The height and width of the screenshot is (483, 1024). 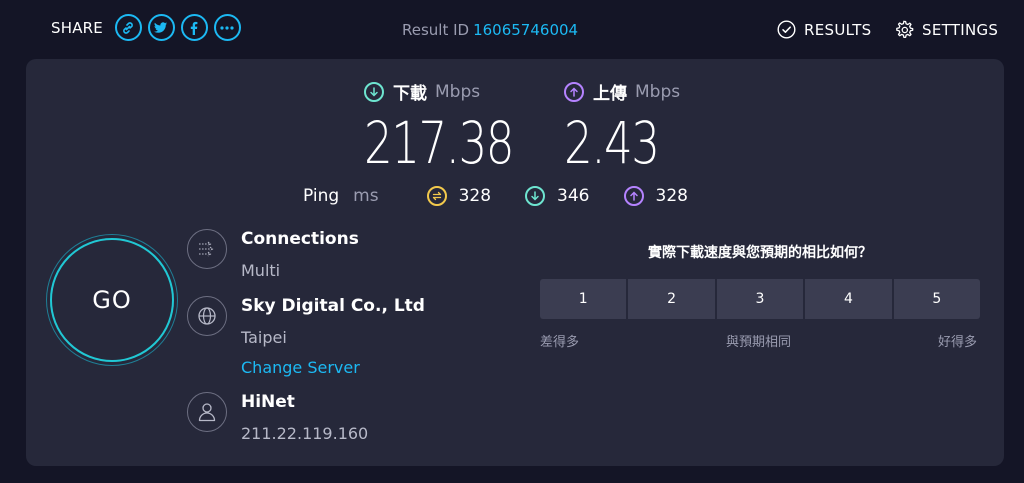 What do you see at coordinates (838, 29) in the screenshot?
I see `results-label: RESULTS` at bounding box center [838, 29].